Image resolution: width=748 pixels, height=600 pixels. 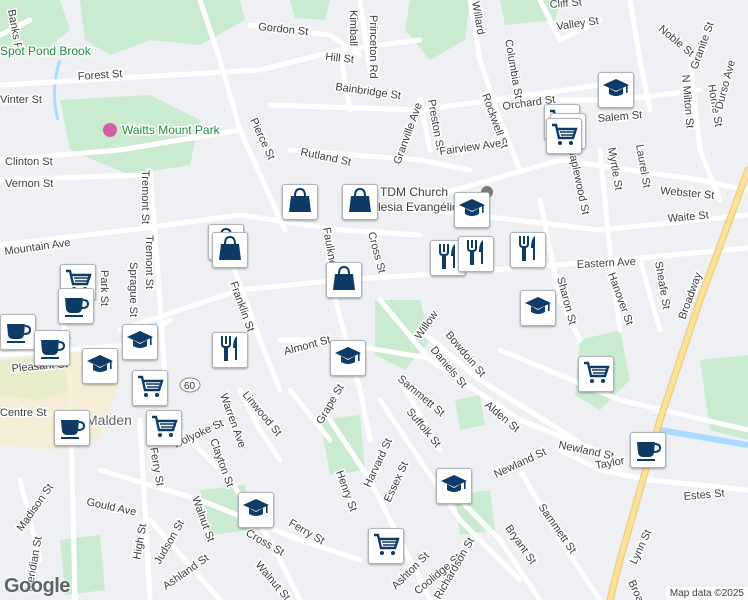 I want to click on street-label: Centre St, so click(x=23, y=413).